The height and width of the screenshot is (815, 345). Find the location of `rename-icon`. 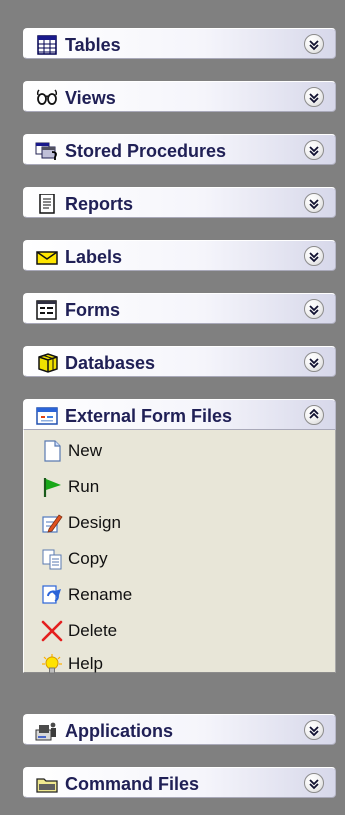

rename-icon is located at coordinates (52, 595).